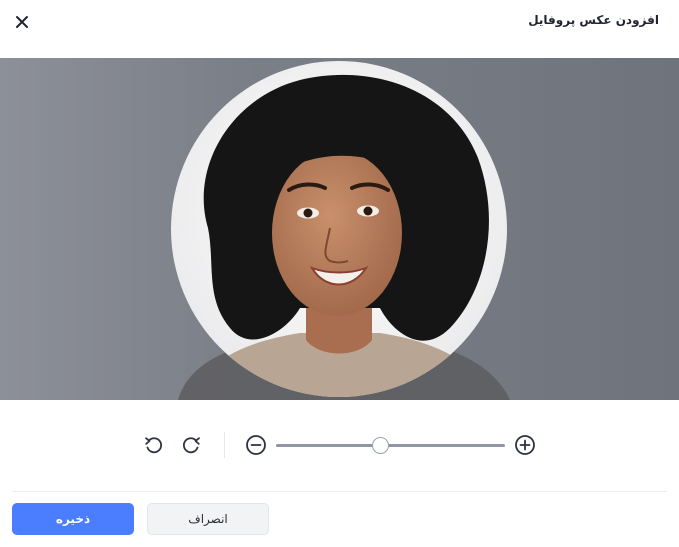  I want to click on zoom-out-icon, so click(256, 445).